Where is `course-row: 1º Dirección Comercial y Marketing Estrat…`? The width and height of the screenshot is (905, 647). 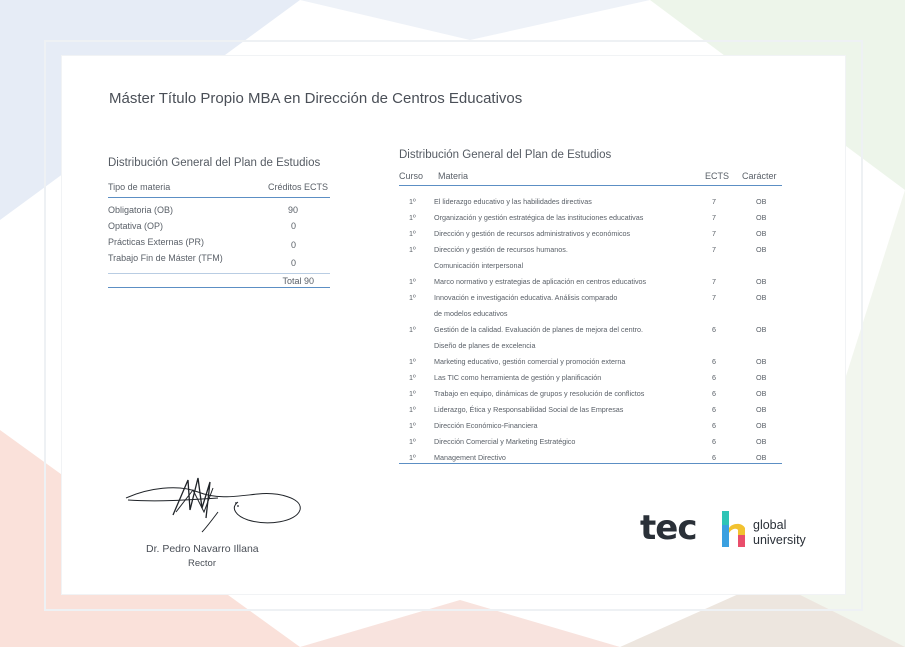
course-row: 1º Dirección Comercial y Marketing Estrat… is located at coordinates (590, 442).